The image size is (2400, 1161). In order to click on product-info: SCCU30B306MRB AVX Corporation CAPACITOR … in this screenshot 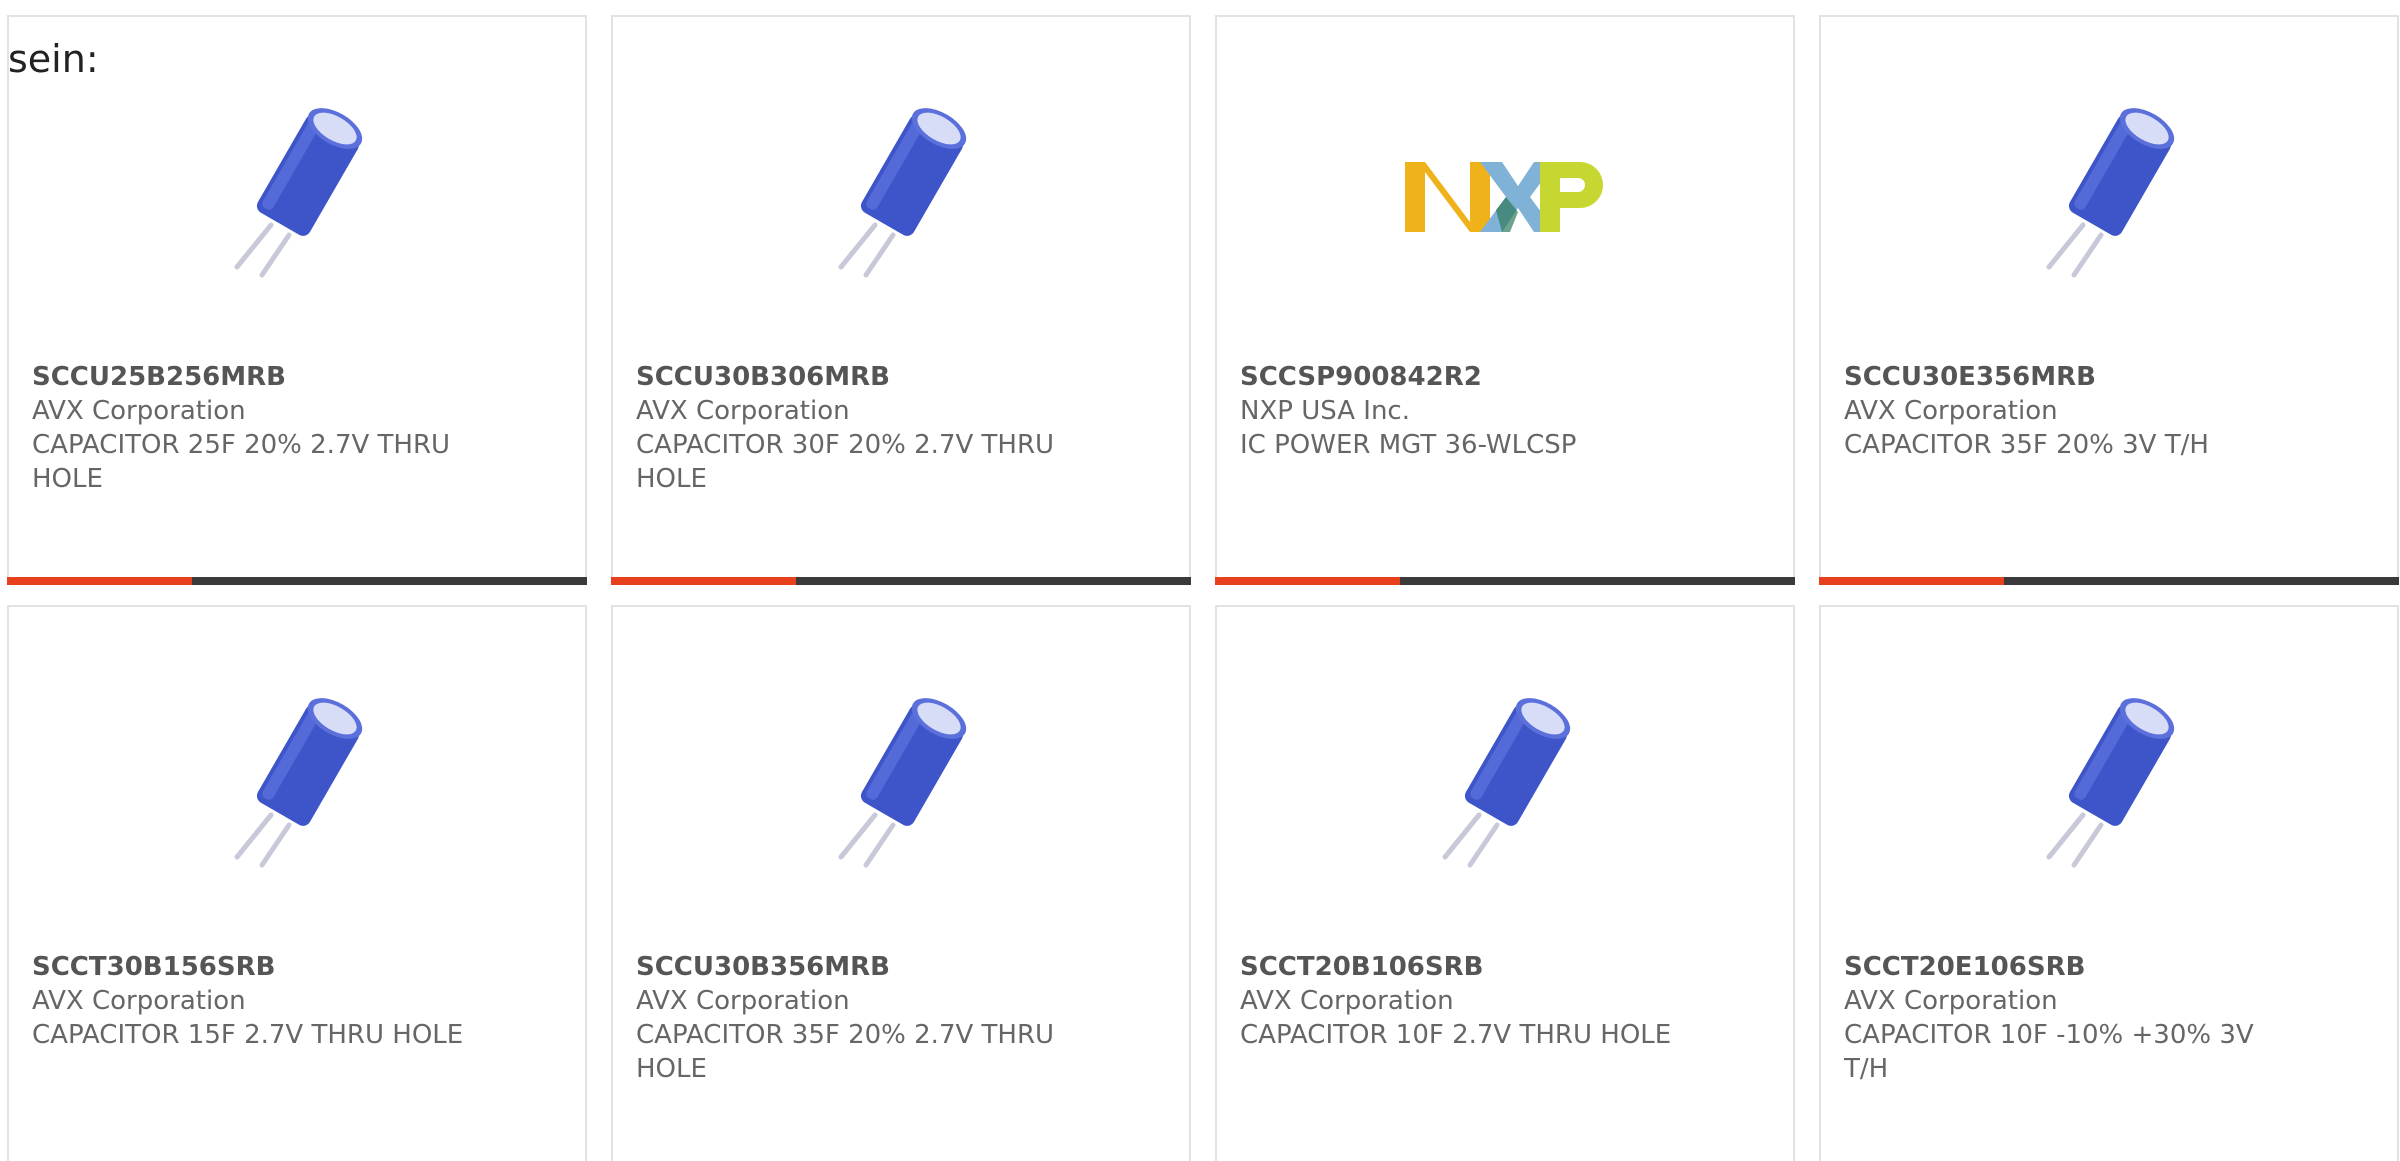, I will do `click(852, 428)`.